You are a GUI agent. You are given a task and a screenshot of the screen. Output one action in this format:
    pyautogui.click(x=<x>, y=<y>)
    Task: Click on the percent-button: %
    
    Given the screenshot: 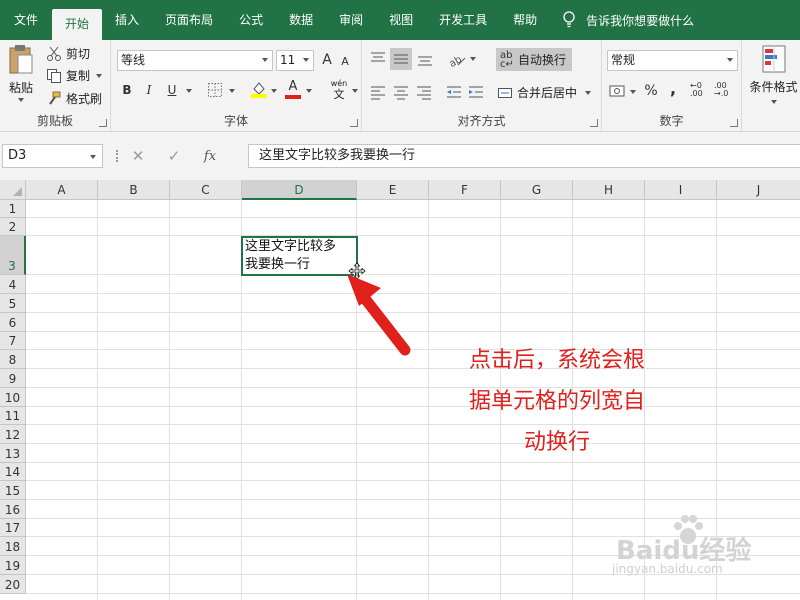 What is the action you would take?
    pyautogui.click(x=651, y=91)
    